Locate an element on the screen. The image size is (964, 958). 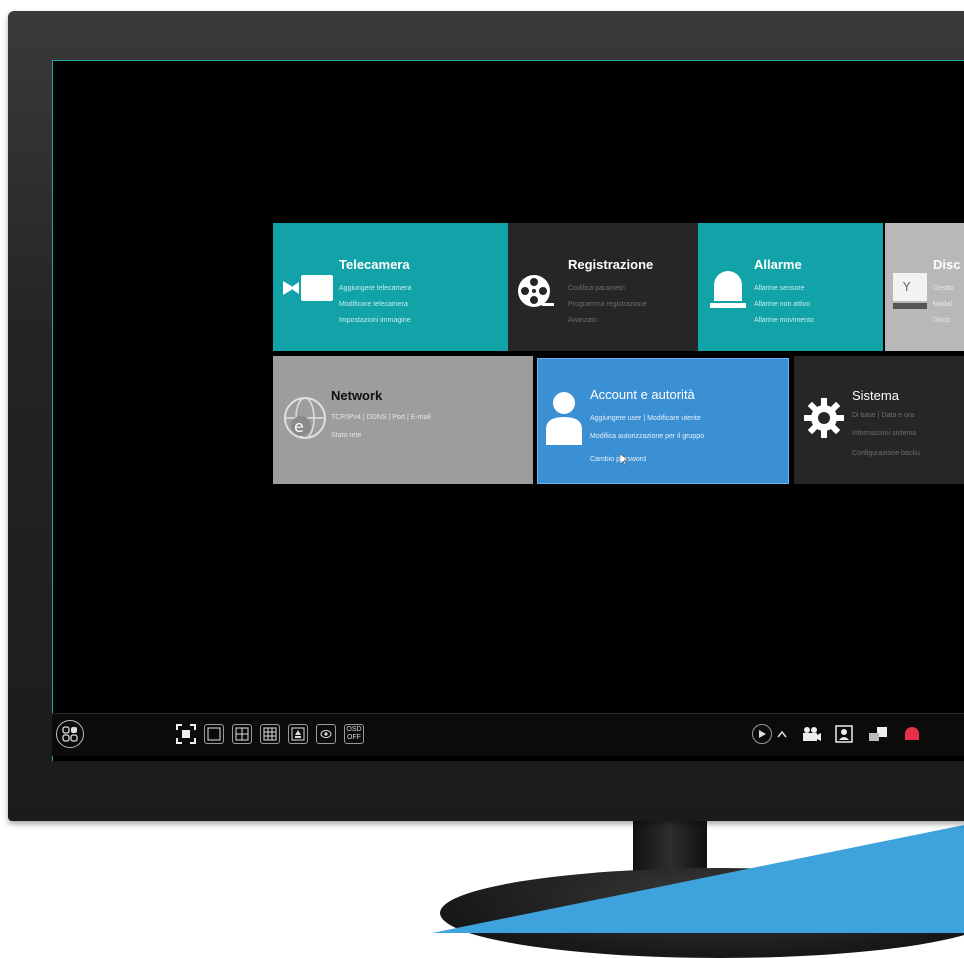
osd-label-top: OSD is located at coordinates (354, 729).